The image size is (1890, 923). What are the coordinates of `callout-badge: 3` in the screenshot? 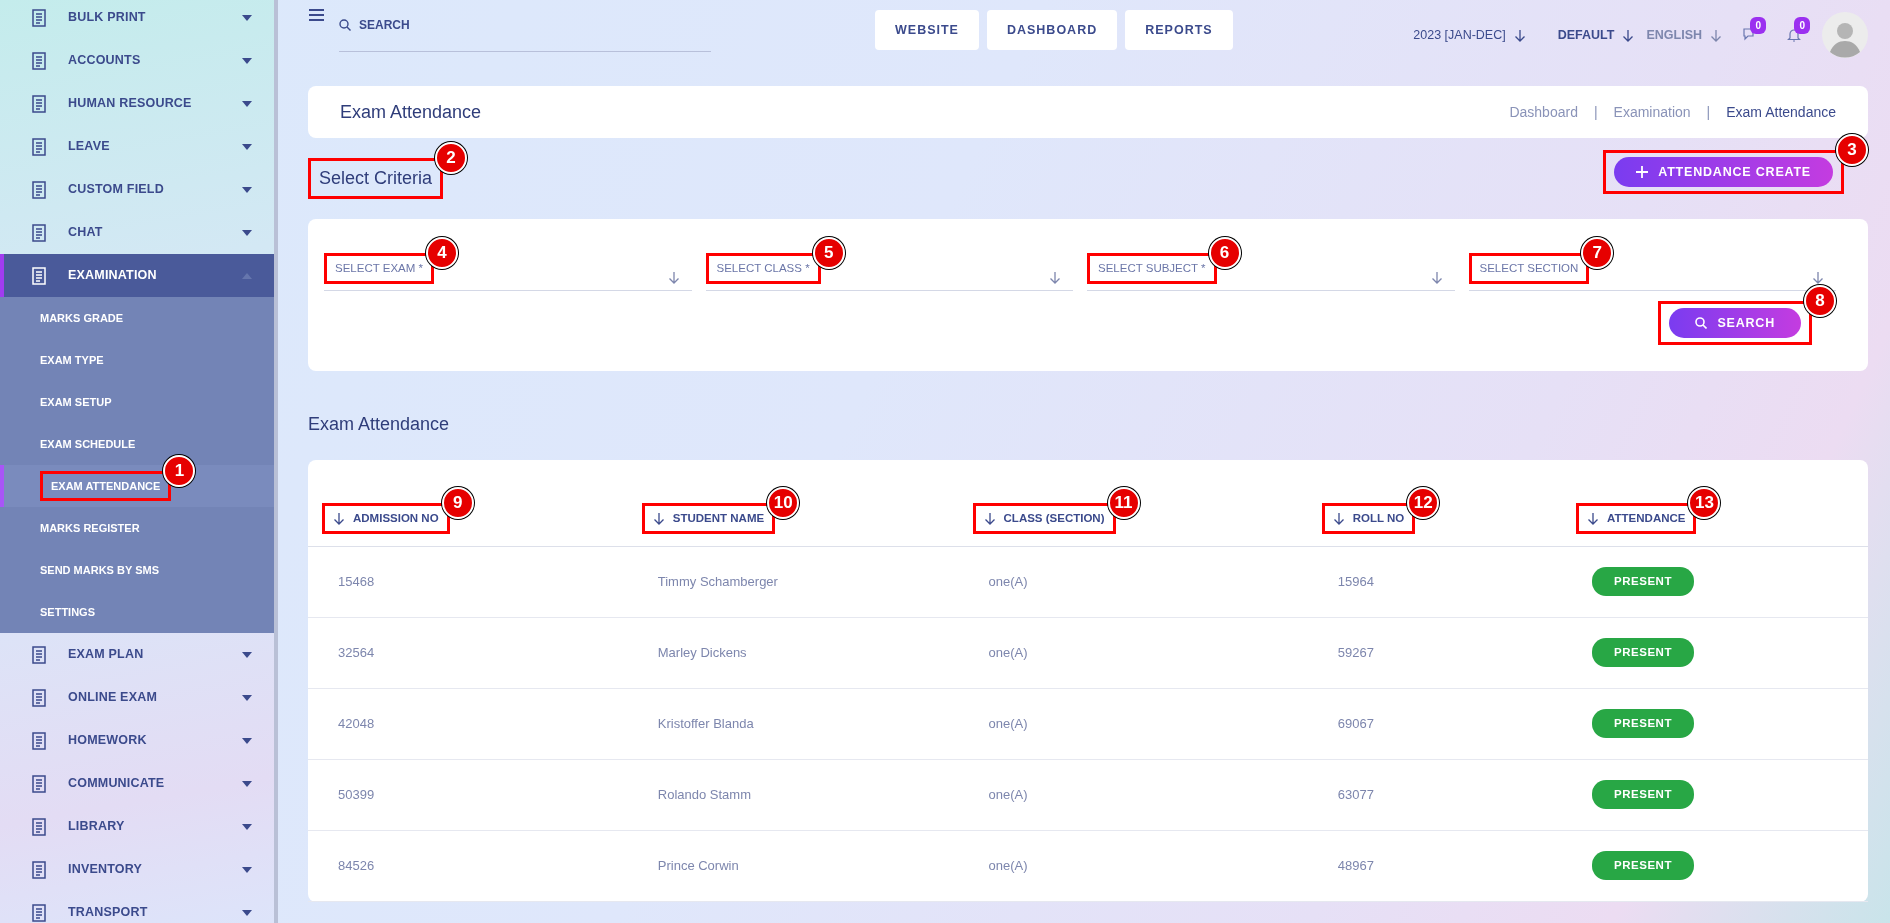 It's located at (1852, 150).